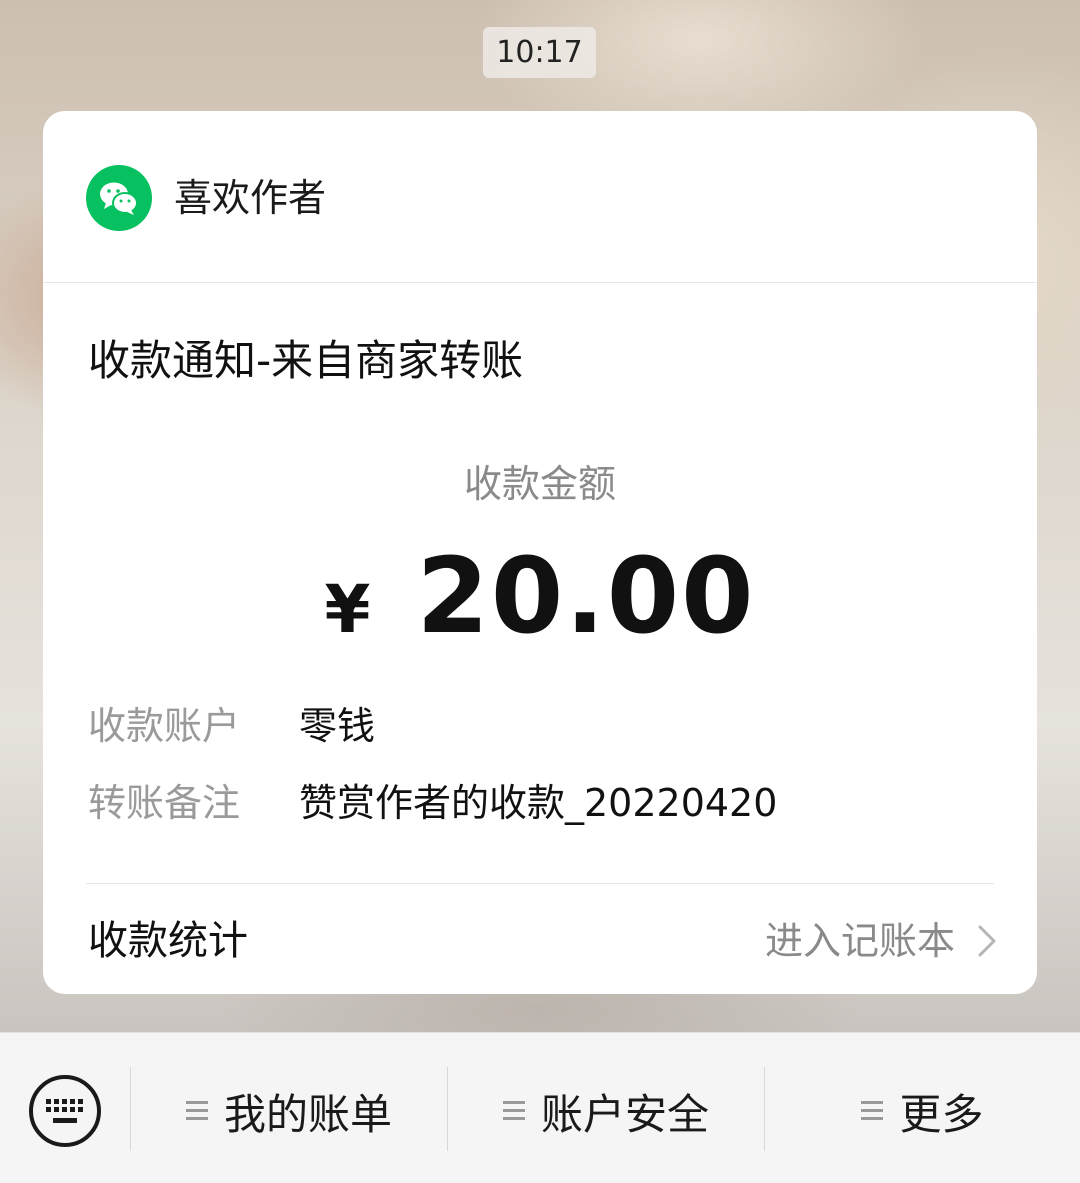 This screenshot has width=1080, height=1183. What do you see at coordinates (941, 1114) in the screenshot?
I see `menu-item-label: 更多` at bounding box center [941, 1114].